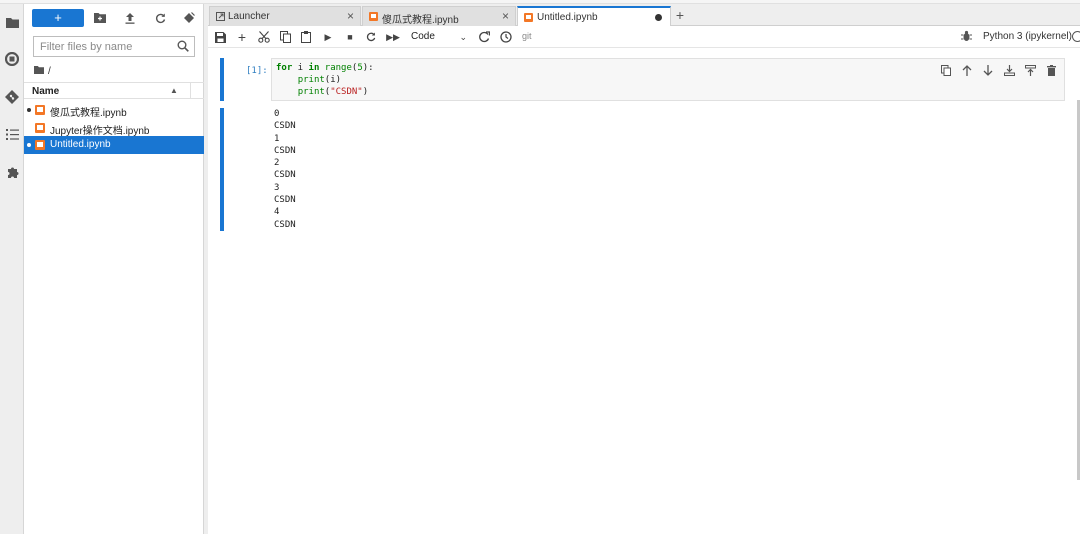  I want to click on tab-label: 傻瓜式教程.ipynb, so click(420, 20).